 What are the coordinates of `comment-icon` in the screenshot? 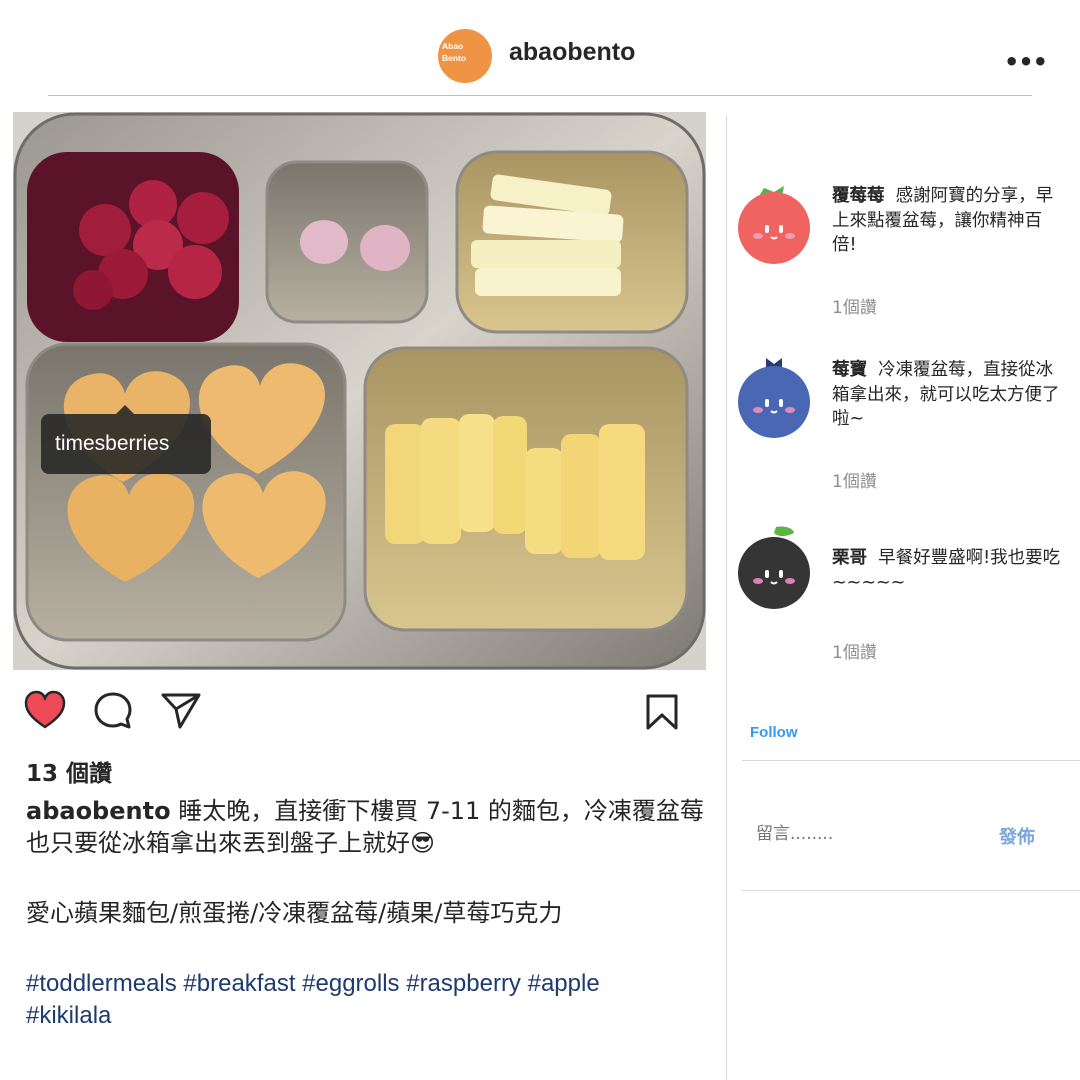 It's located at (113, 713).